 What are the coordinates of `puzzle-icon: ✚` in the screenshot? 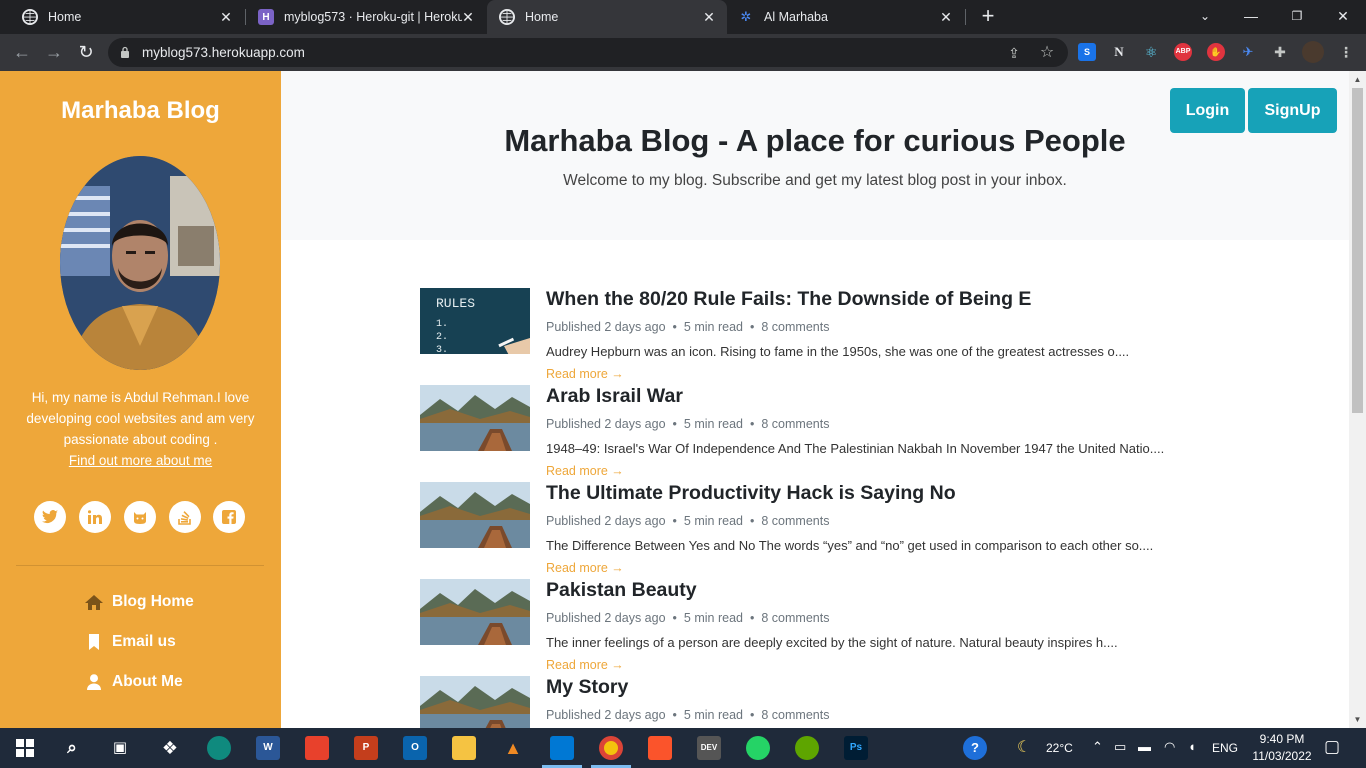 It's located at (1280, 52).